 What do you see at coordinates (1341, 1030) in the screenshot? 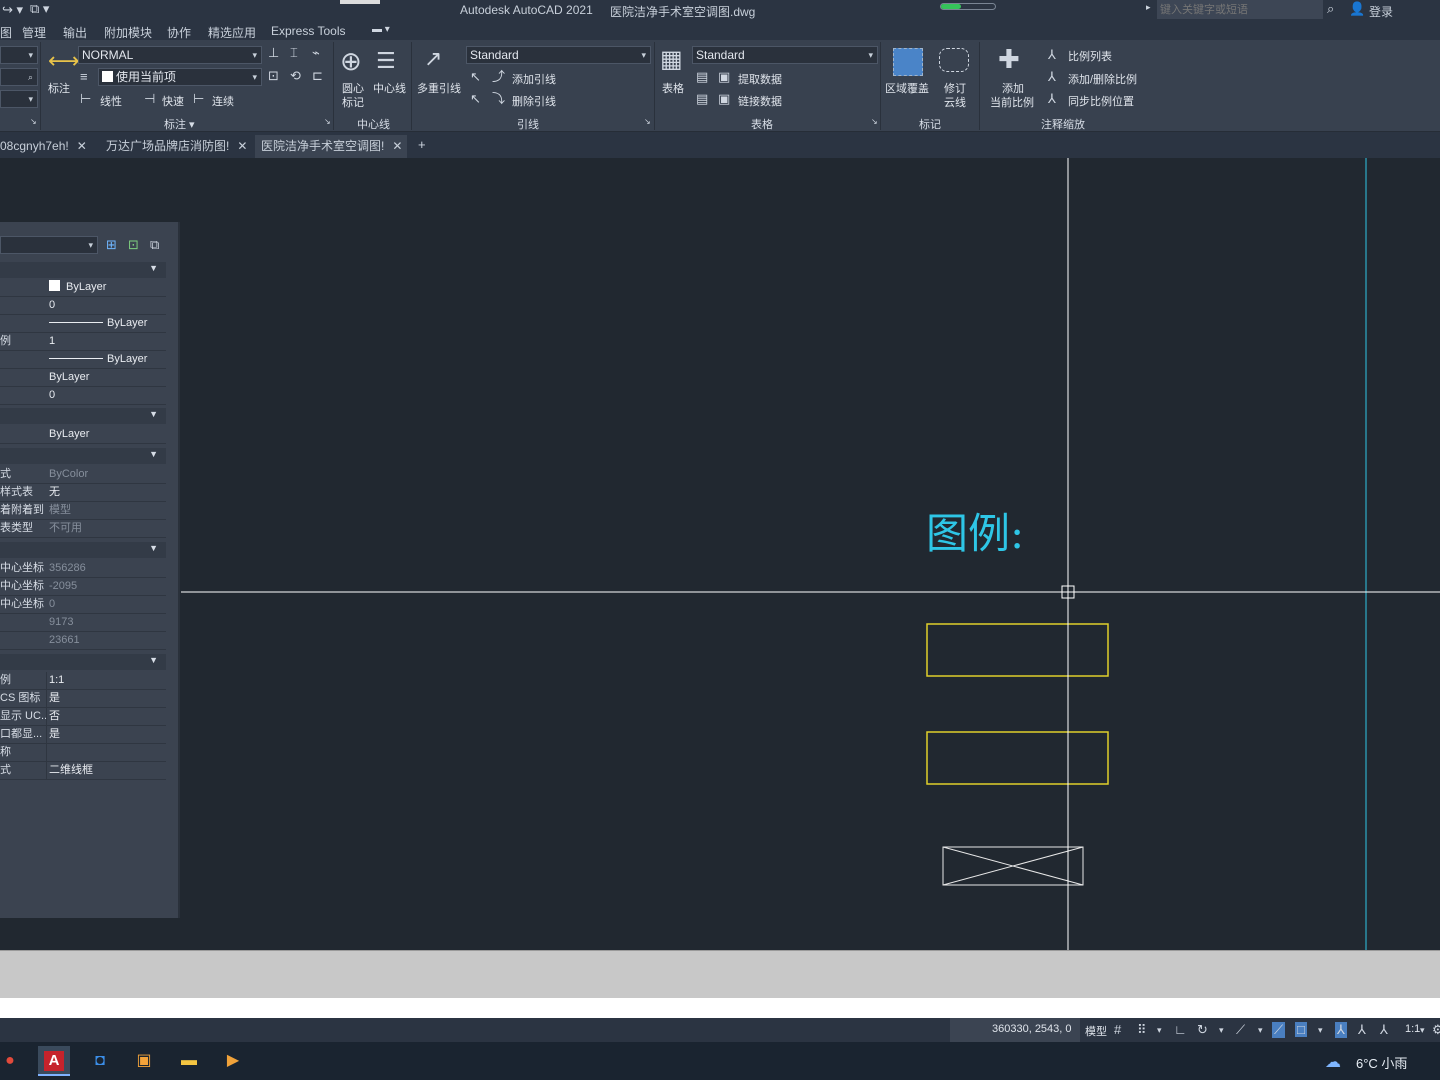
I see `annotation-visibility-icon: ⅄` at bounding box center [1341, 1030].